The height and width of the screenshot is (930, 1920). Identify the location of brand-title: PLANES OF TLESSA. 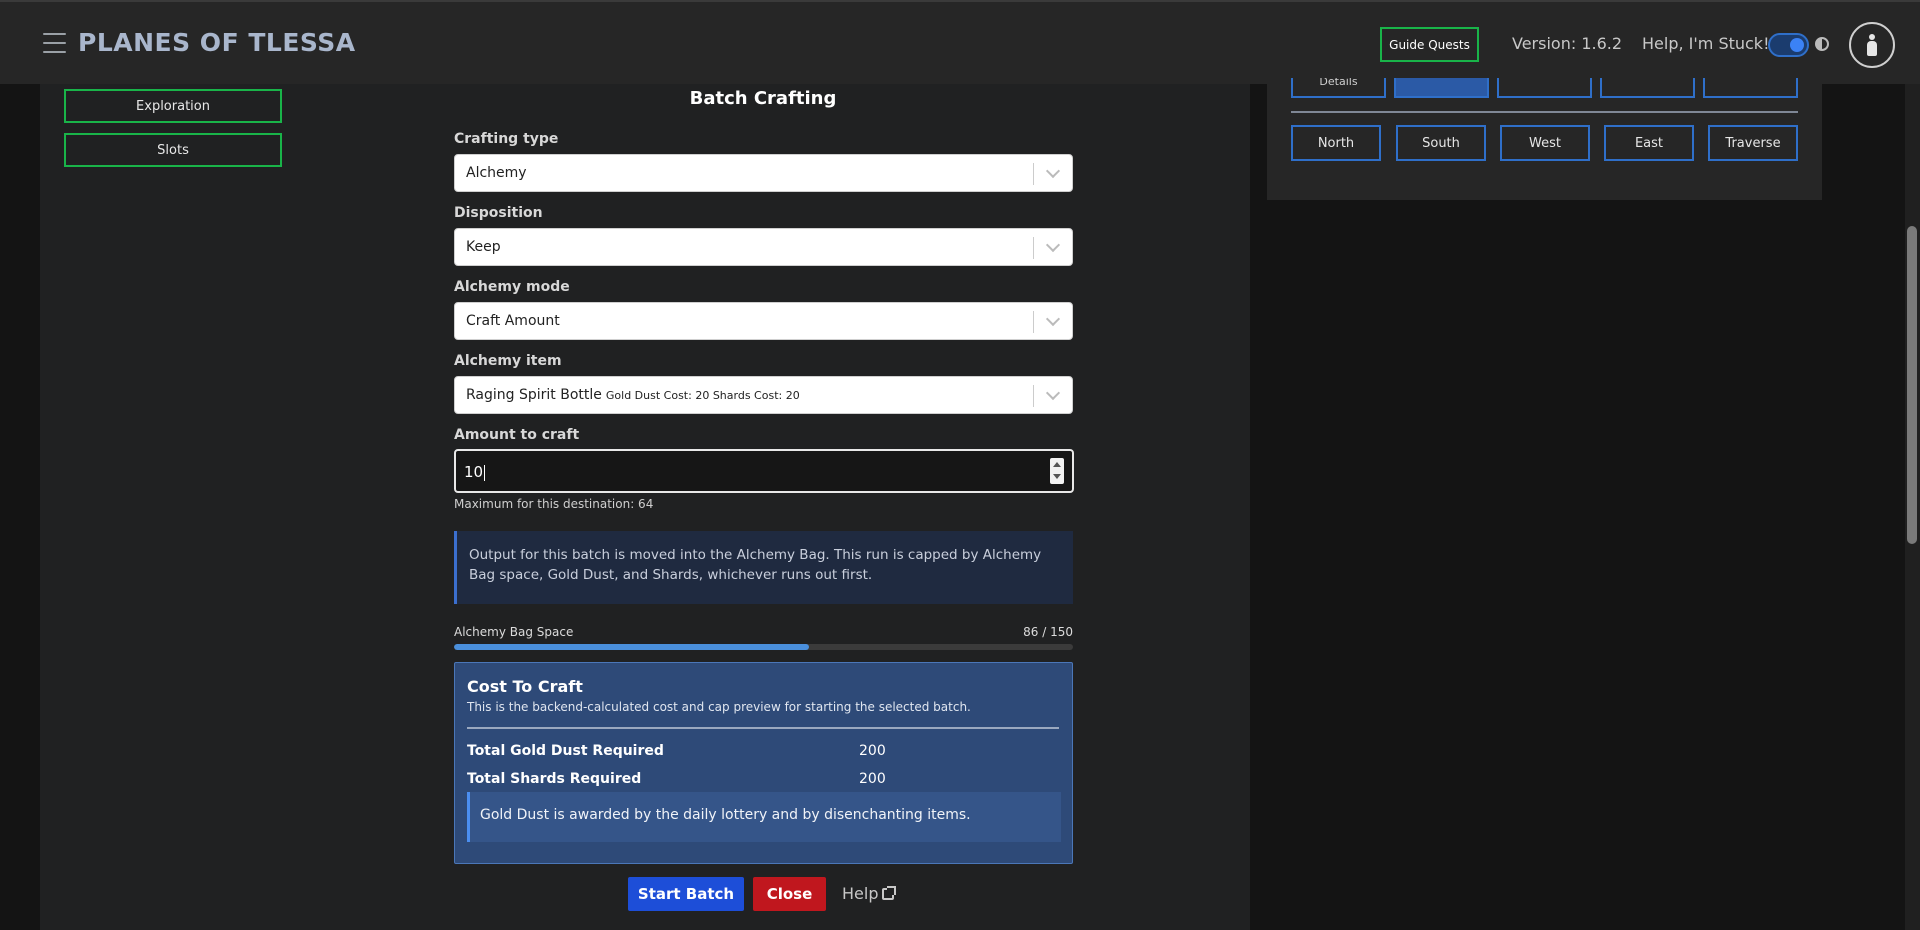
(217, 42).